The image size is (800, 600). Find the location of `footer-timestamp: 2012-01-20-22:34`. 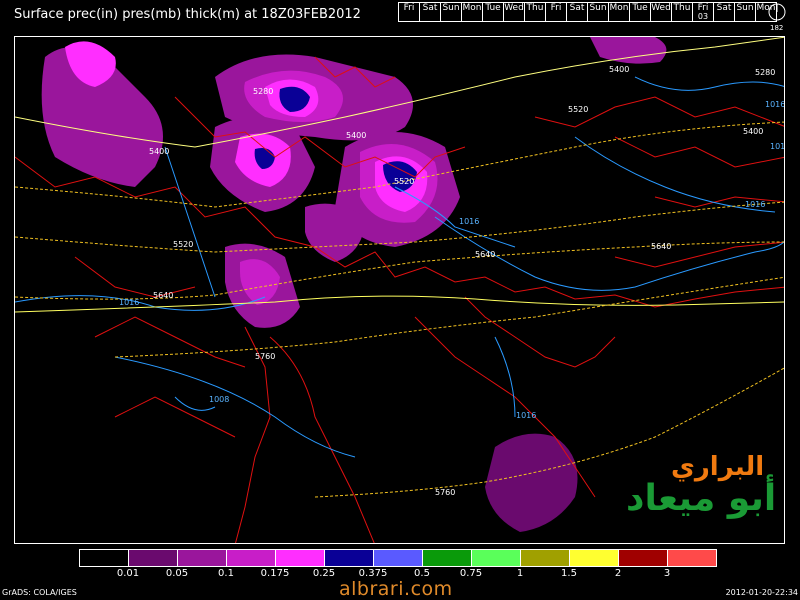

footer-timestamp: 2012-01-20-22:34 is located at coordinates (761, 592).